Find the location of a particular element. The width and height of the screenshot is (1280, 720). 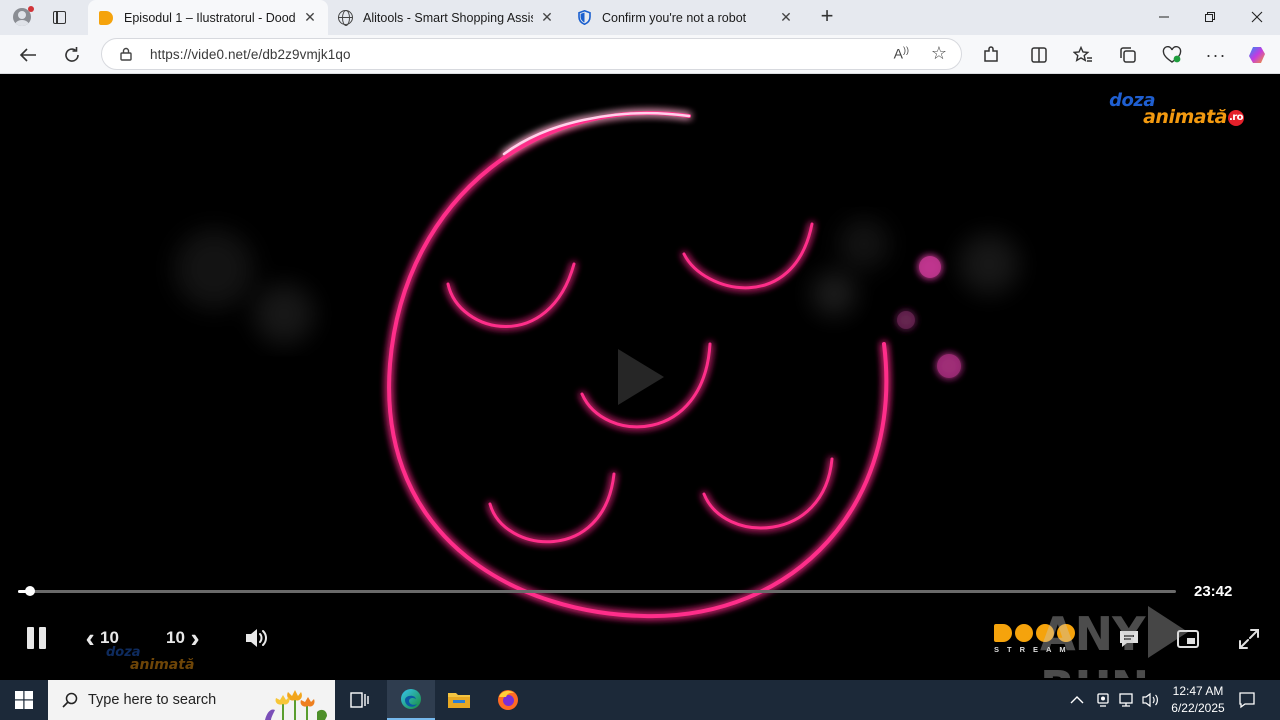

favorites-icon is located at coordinates (1082, 54).